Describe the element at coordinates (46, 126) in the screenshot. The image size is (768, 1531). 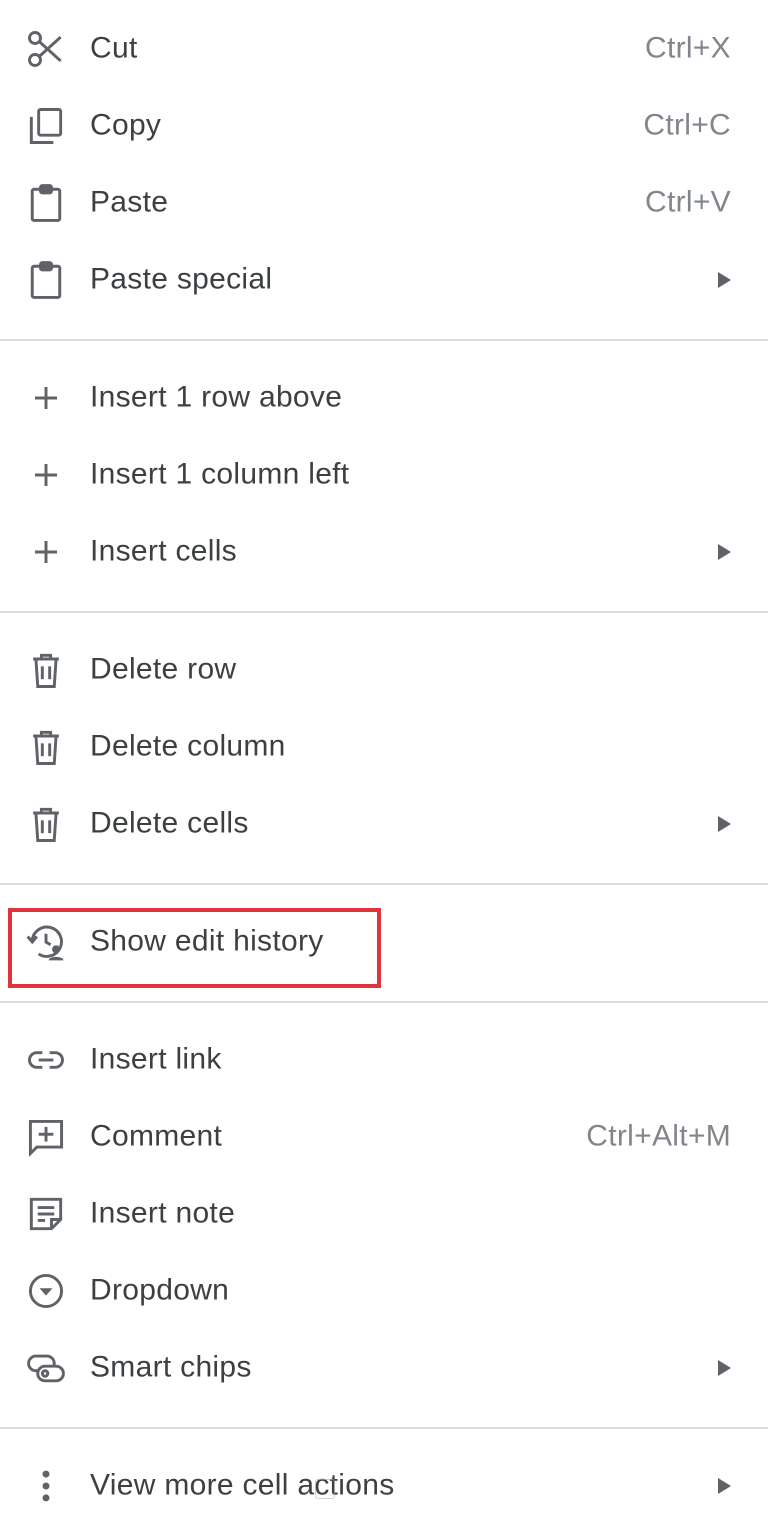
I see `copy-icon` at that location.